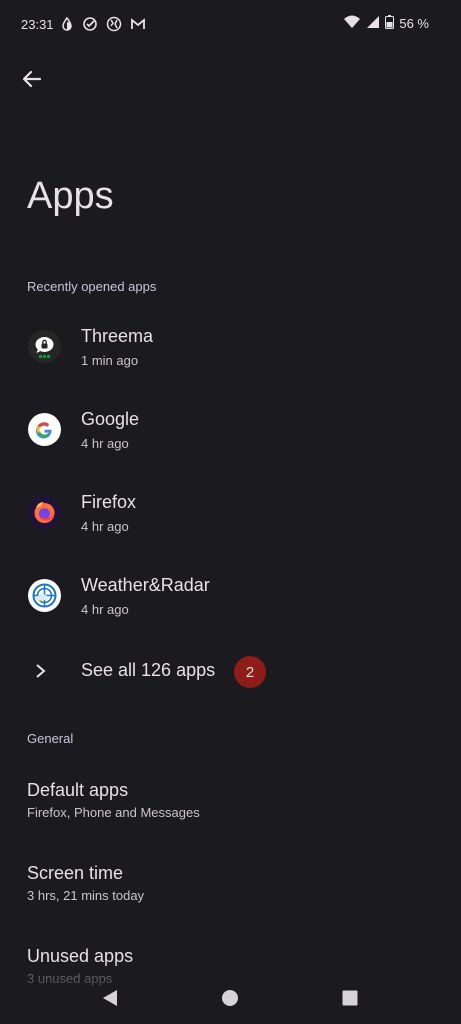 This screenshot has width=461, height=1024. Describe the element at coordinates (37, 24) in the screenshot. I see `status-time: 23:31` at that location.